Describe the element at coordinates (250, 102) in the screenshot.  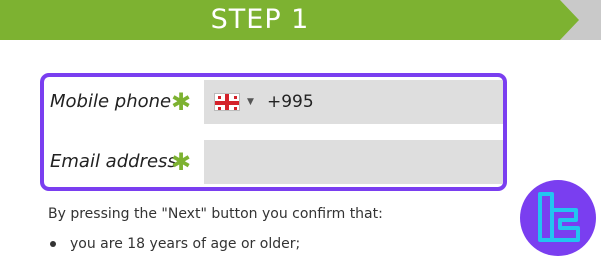
I see `country-dropdown-caret-icon: ▼` at that location.